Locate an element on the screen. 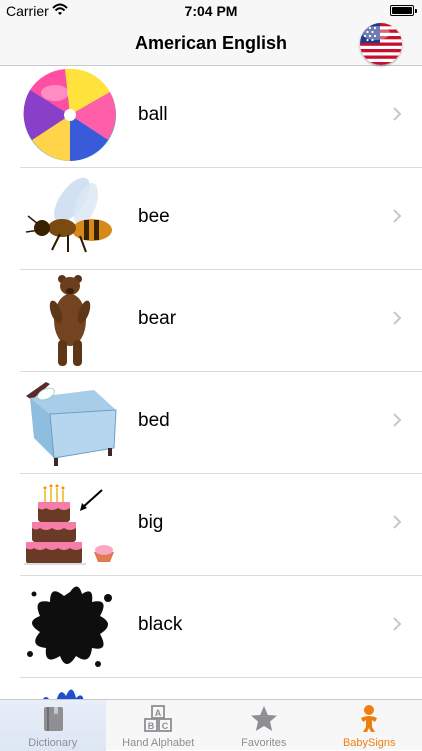 The image size is (422, 751). bear-image is located at coordinates (70, 321).